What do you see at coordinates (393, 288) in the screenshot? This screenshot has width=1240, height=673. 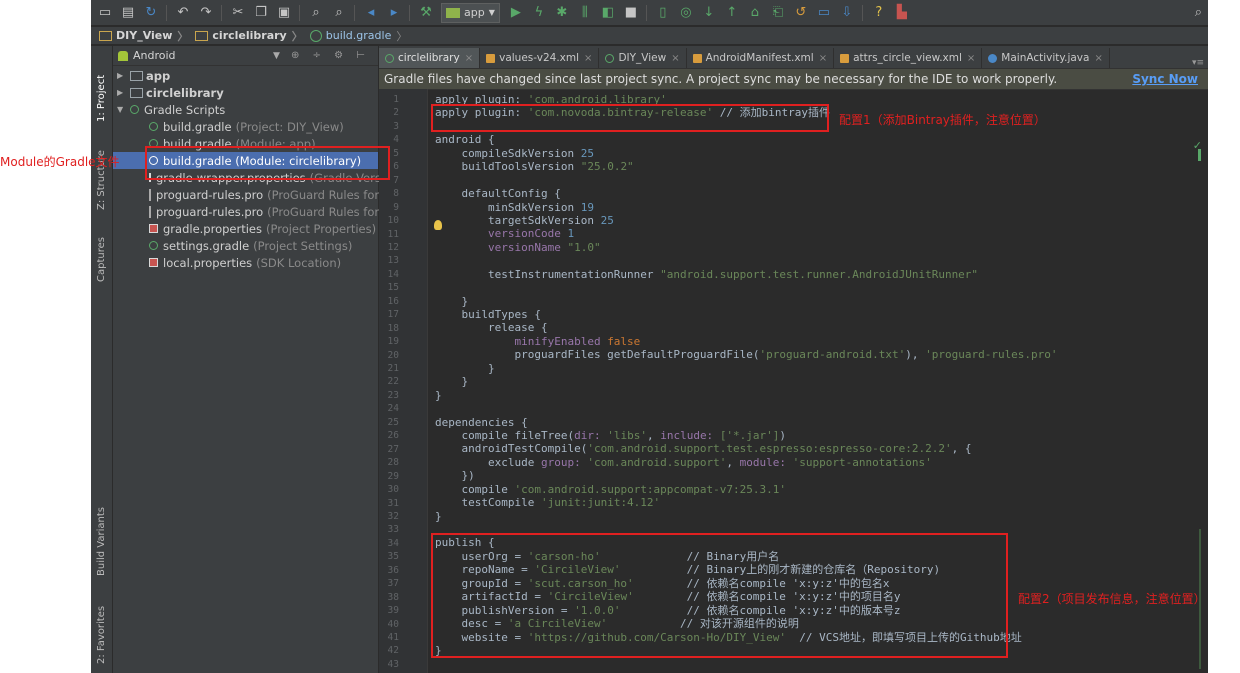 I see `line-number: 15` at bounding box center [393, 288].